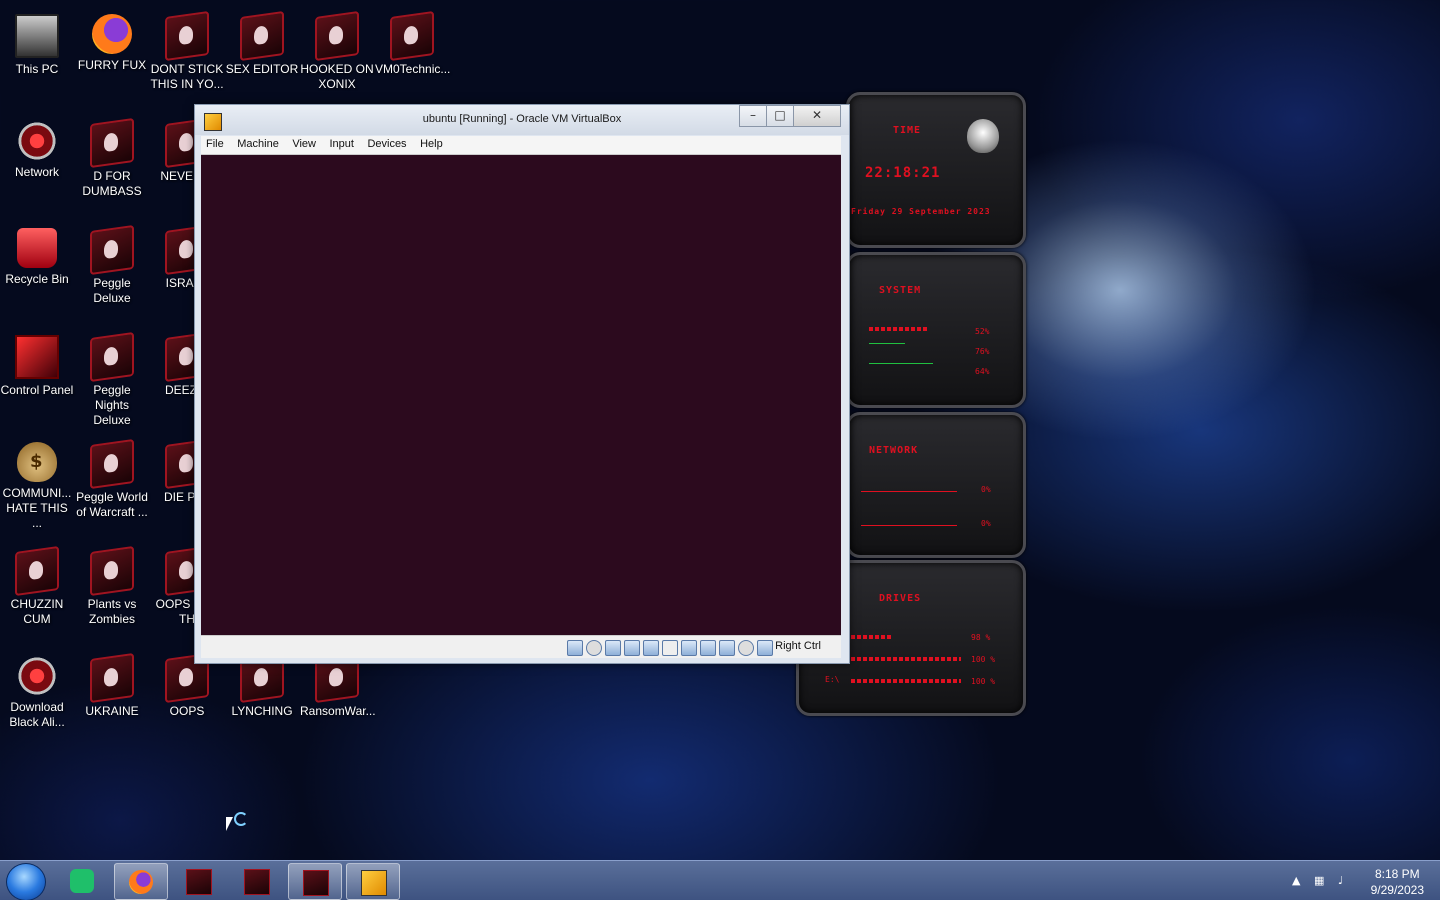  I want to click on desktop-icon-label: SEX EDITOR, so click(262, 69).